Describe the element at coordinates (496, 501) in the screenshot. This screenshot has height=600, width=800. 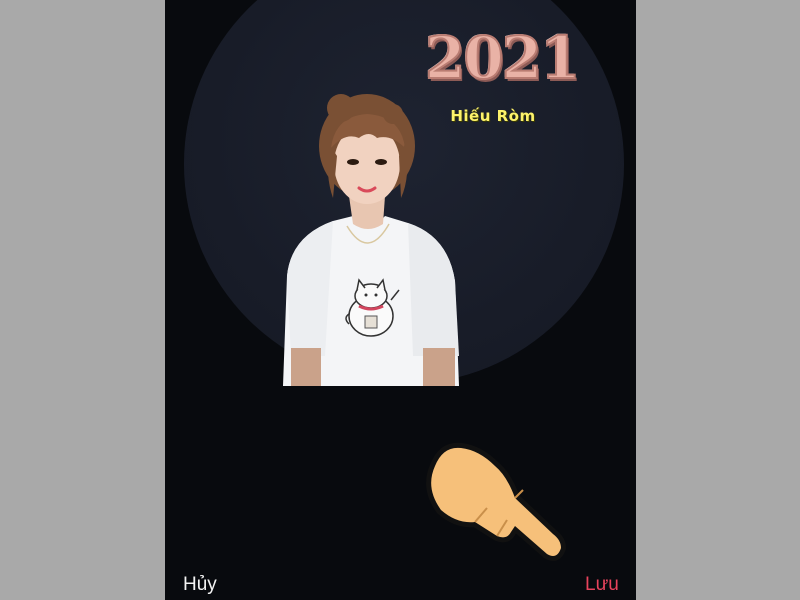
I see `pointing-hand-icon` at that location.